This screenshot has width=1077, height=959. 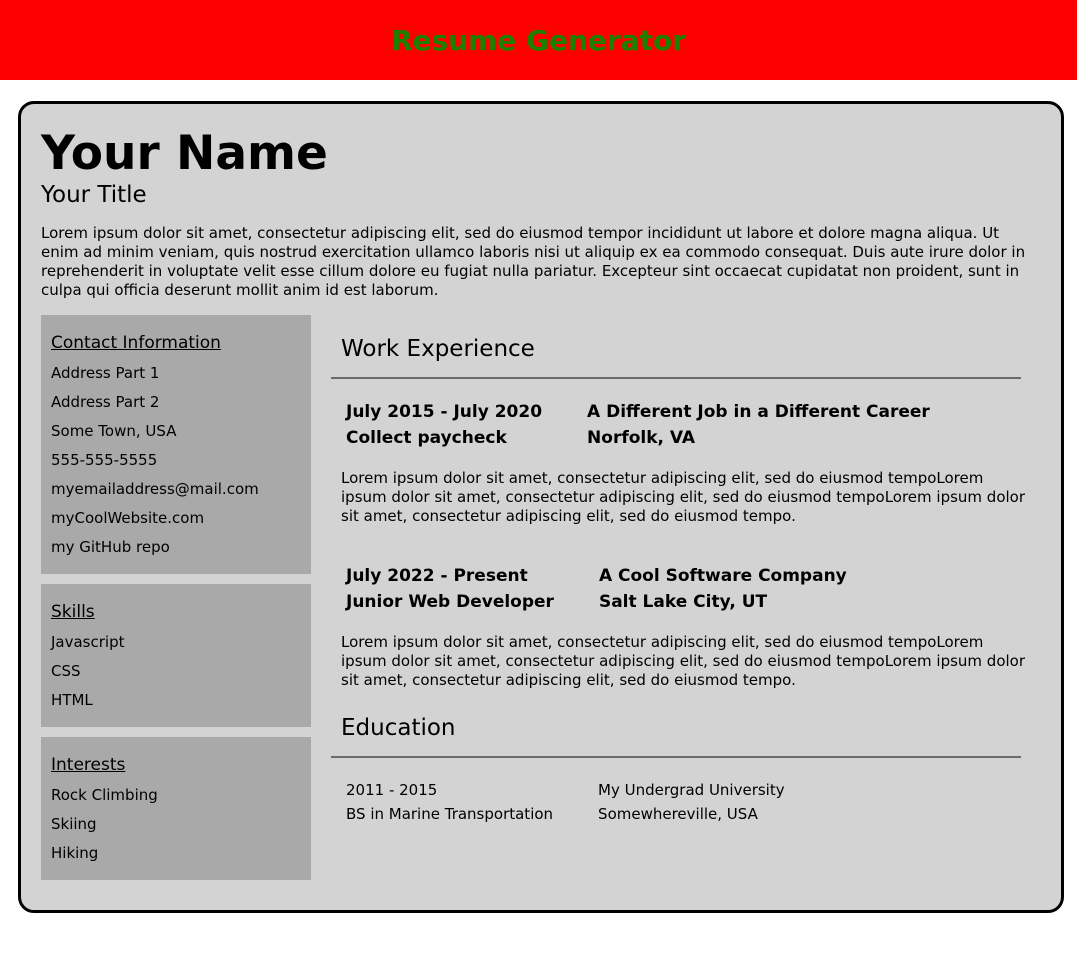 What do you see at coordinates (128, 518) in the screenshot?
I see `contact-website: myCoolWebsite.com` at bounding box center [128, 518].